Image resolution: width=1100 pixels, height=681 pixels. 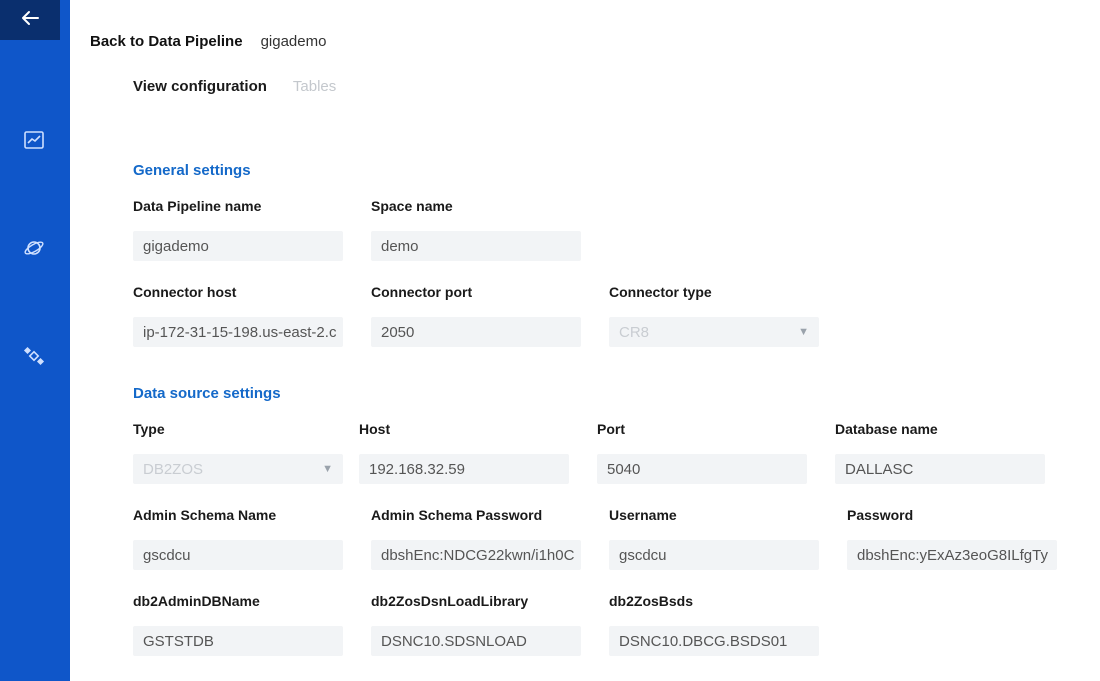 I want to click on host-input: 192.168.32.59, so click(x=464, y=469).